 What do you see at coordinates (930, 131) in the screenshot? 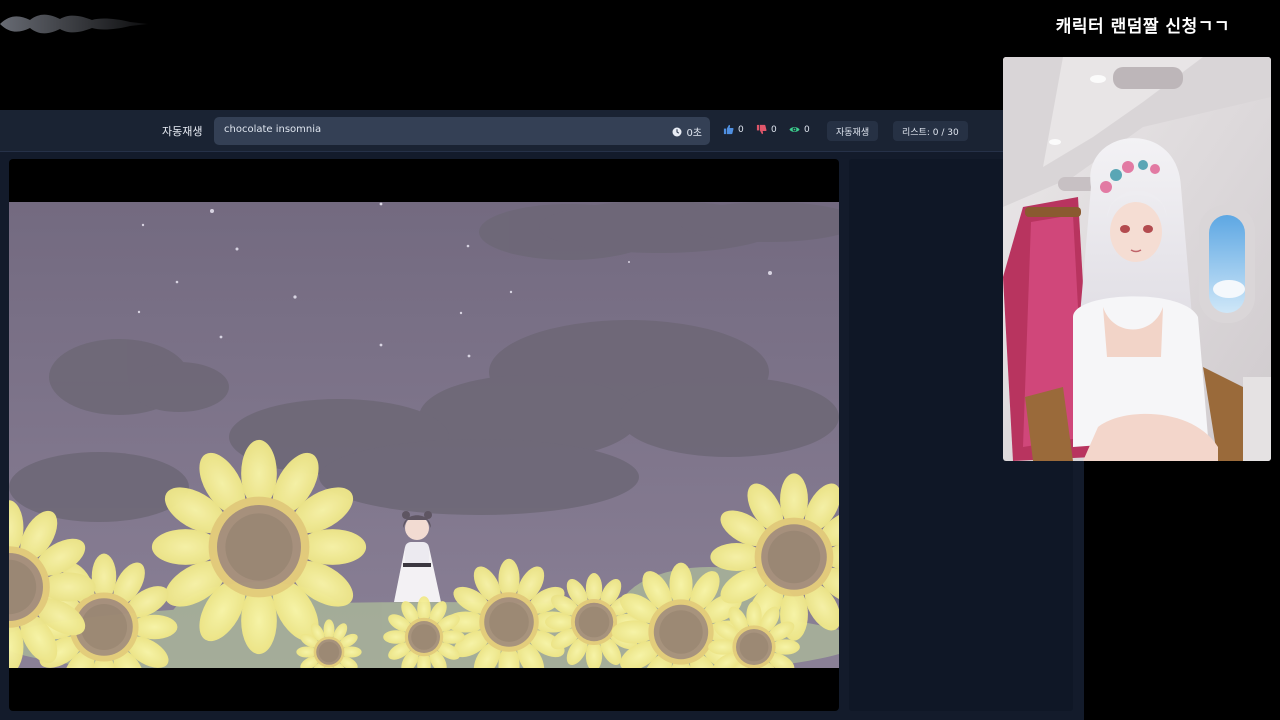
I see `playlist-counter: 리스트: 0 / 30` at bounding box center [930, 131].